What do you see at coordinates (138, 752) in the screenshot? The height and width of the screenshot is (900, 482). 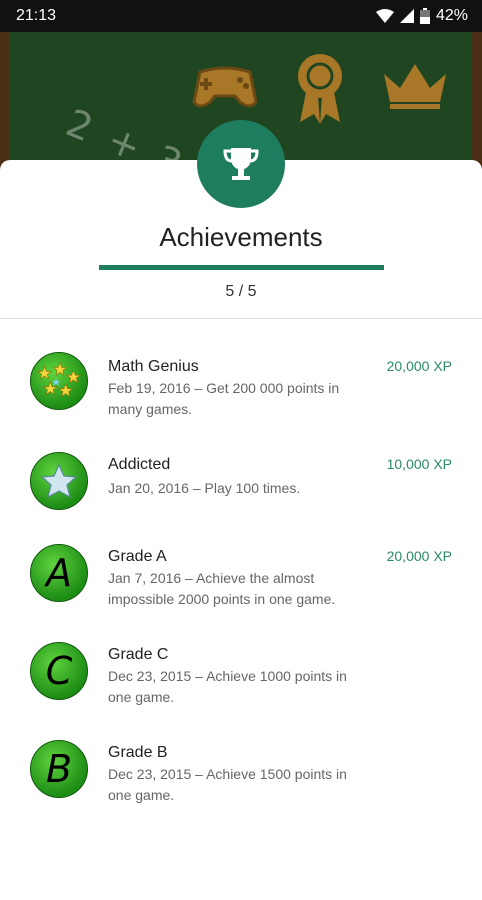 I see `achievement-name: Grade B` at bounding box center [138, 752].